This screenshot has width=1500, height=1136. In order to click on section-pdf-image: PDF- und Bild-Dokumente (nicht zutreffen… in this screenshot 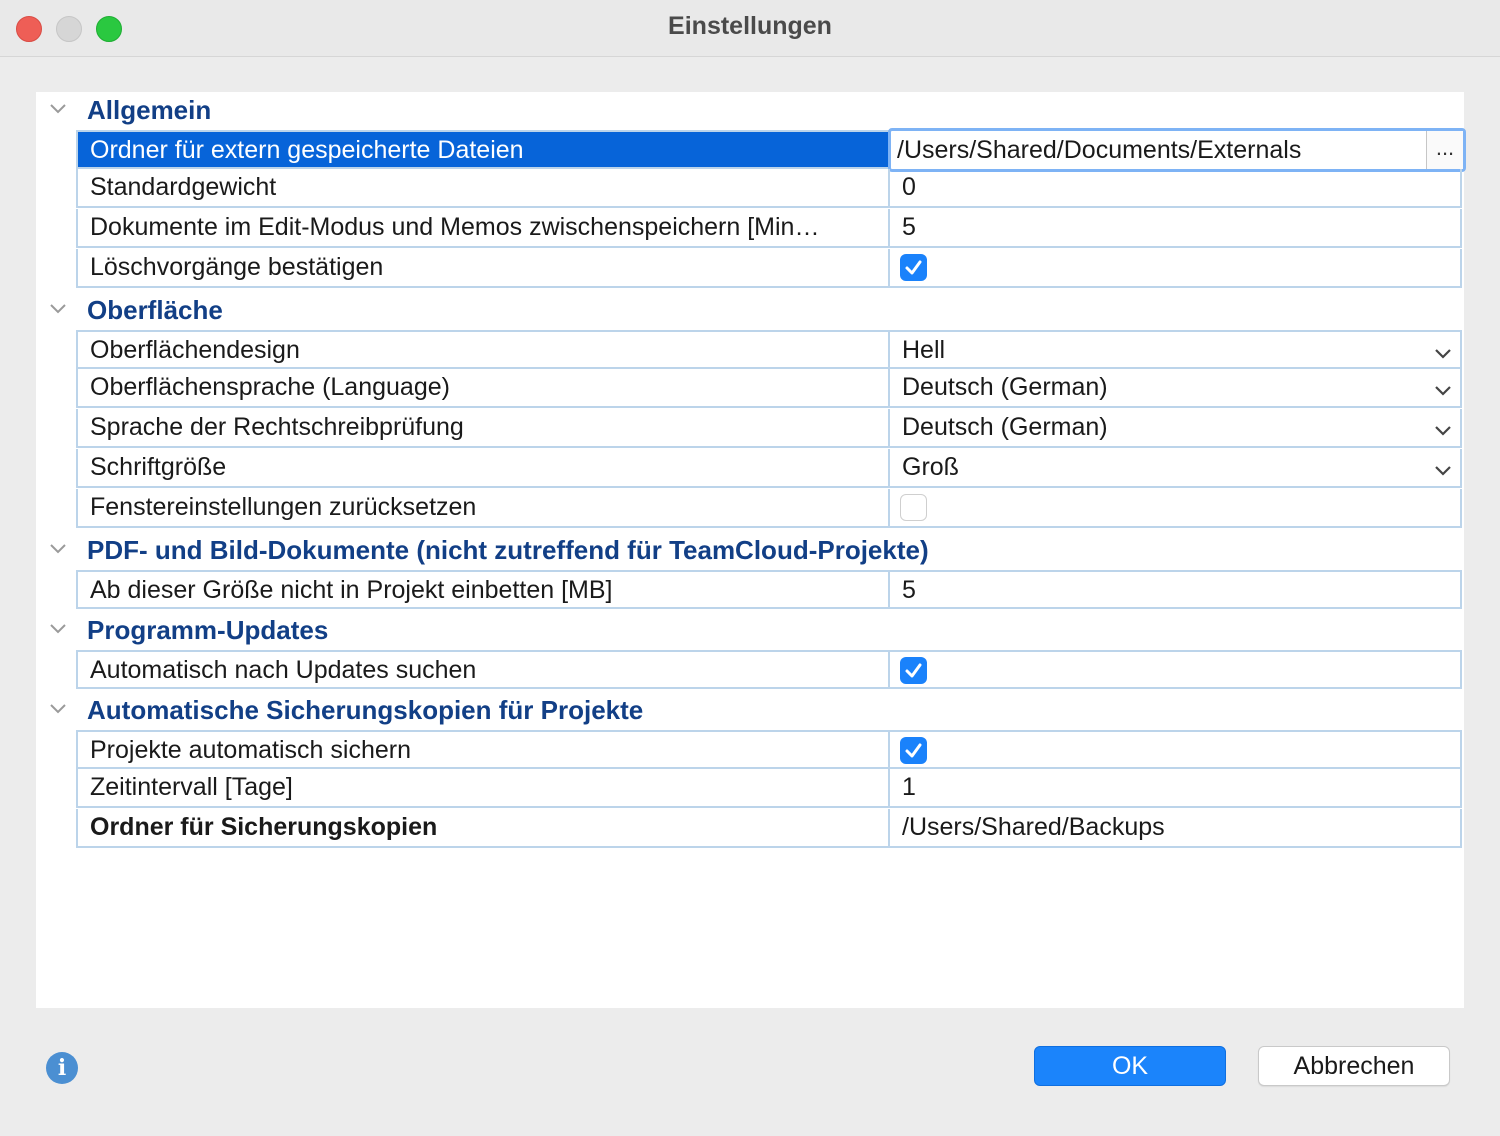, I will do `click(750, 551)`.